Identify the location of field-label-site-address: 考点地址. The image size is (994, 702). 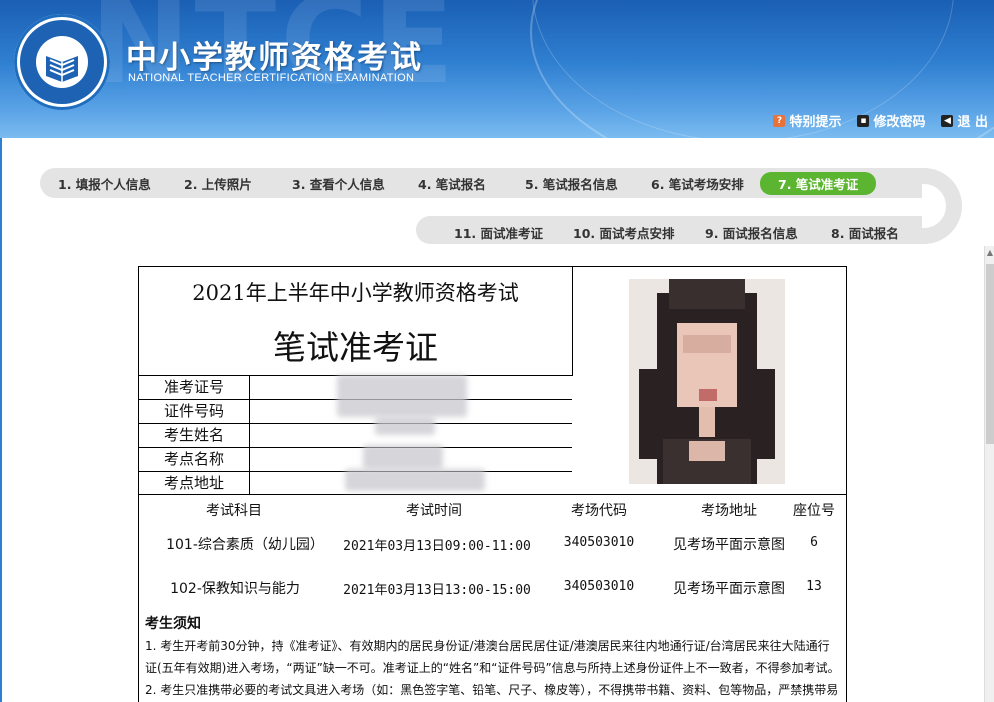
(194, 483).